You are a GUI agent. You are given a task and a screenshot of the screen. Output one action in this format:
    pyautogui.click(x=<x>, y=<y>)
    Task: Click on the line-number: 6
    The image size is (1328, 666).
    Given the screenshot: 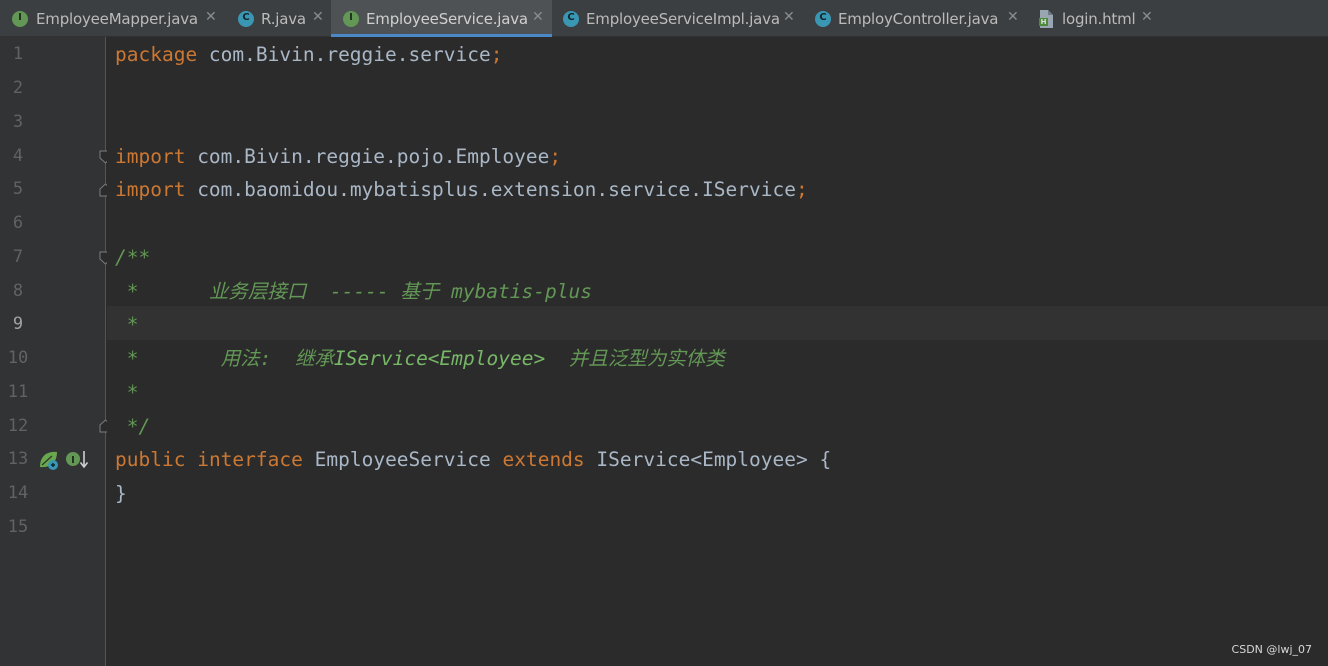 What is the action you would take?
    pyautogui.click(x=18, y=223)
    